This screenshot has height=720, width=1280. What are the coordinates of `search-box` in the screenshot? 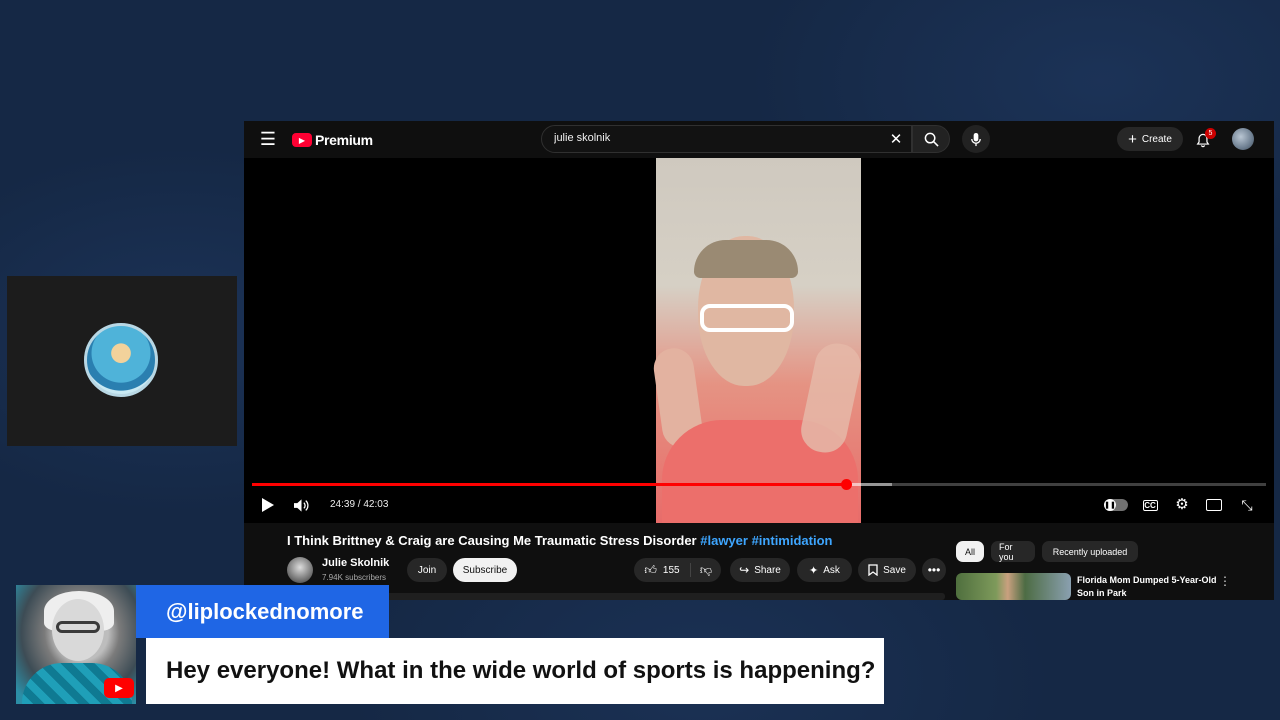 It's located at (726, 139).